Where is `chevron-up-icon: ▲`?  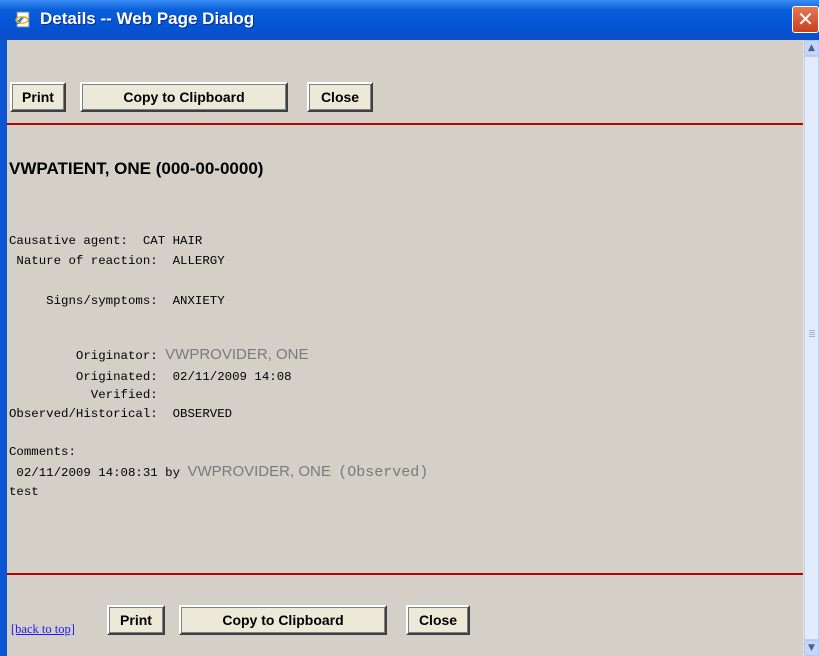 chevron-up-icon: ▲ is located at coordinates (811, 48).